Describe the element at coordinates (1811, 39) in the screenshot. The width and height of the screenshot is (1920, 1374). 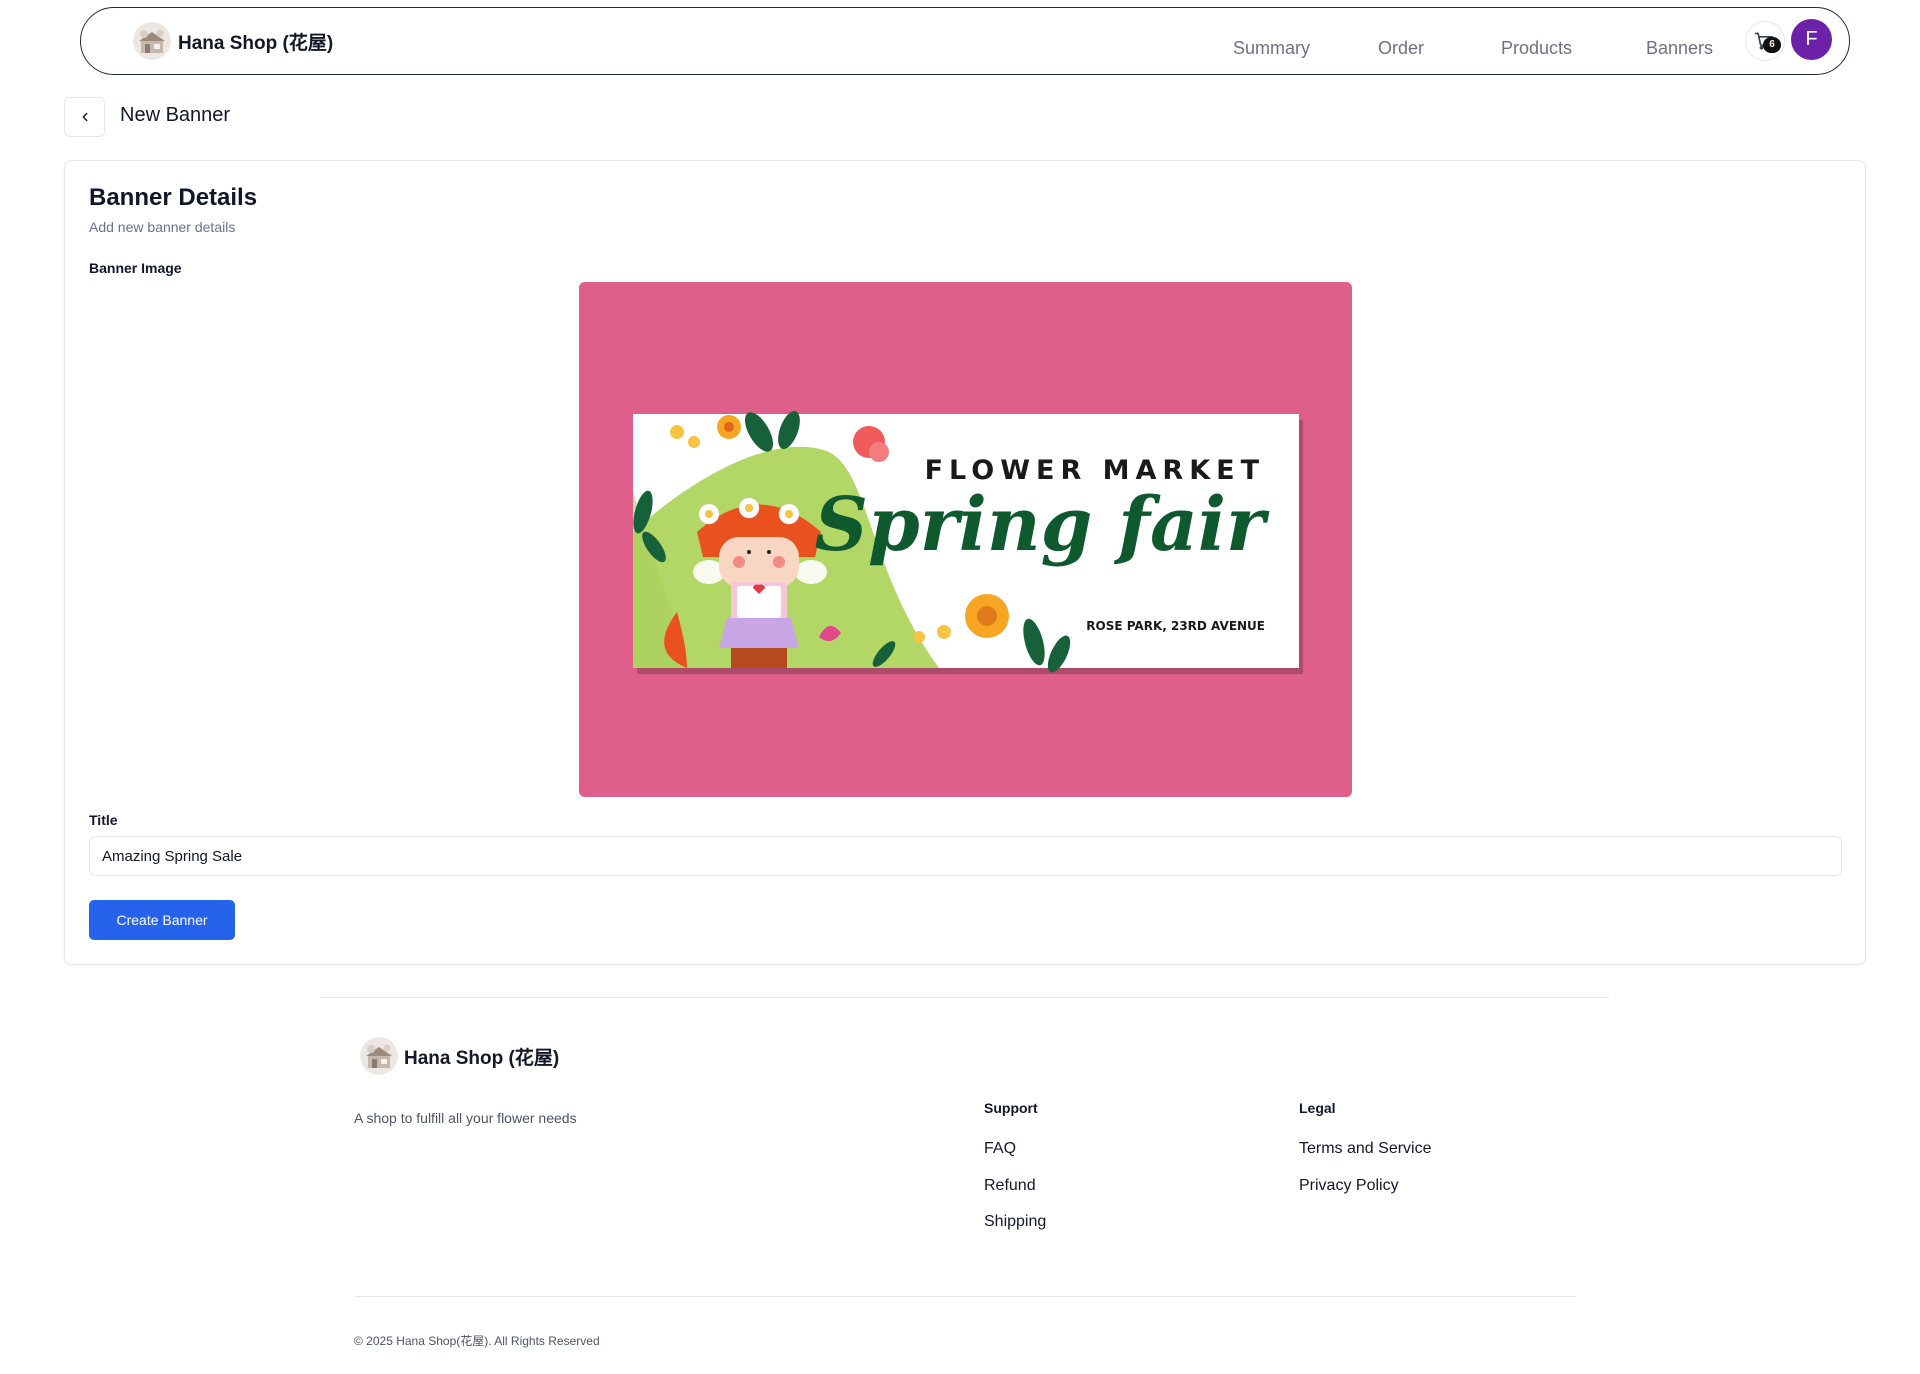
I see `avatar: F` at that location.